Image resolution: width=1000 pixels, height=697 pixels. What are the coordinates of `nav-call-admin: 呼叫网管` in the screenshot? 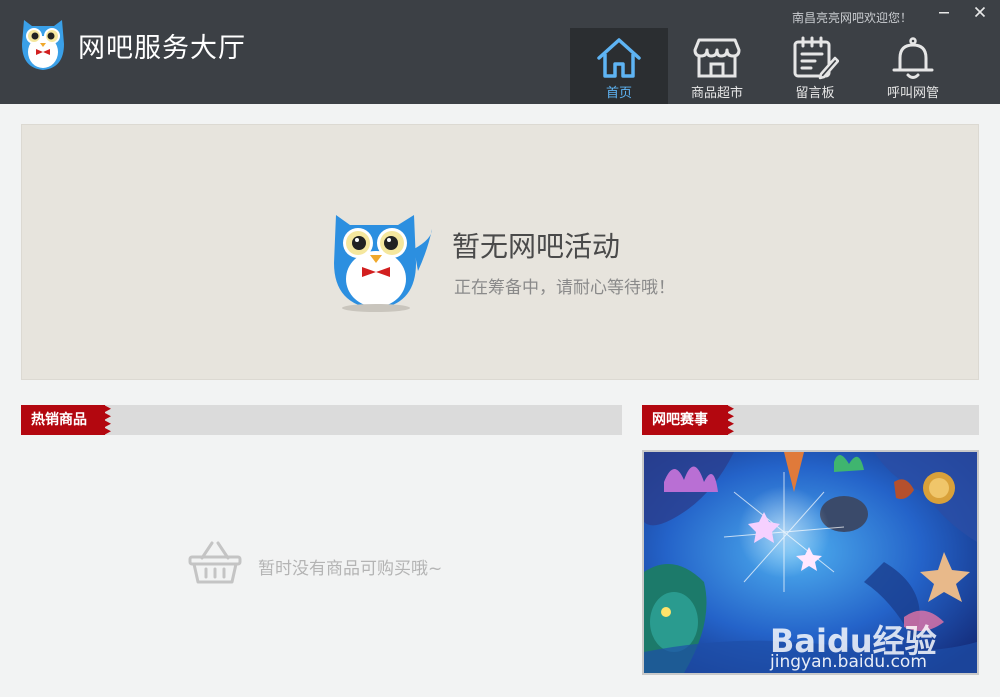 It's located at (913, 66).